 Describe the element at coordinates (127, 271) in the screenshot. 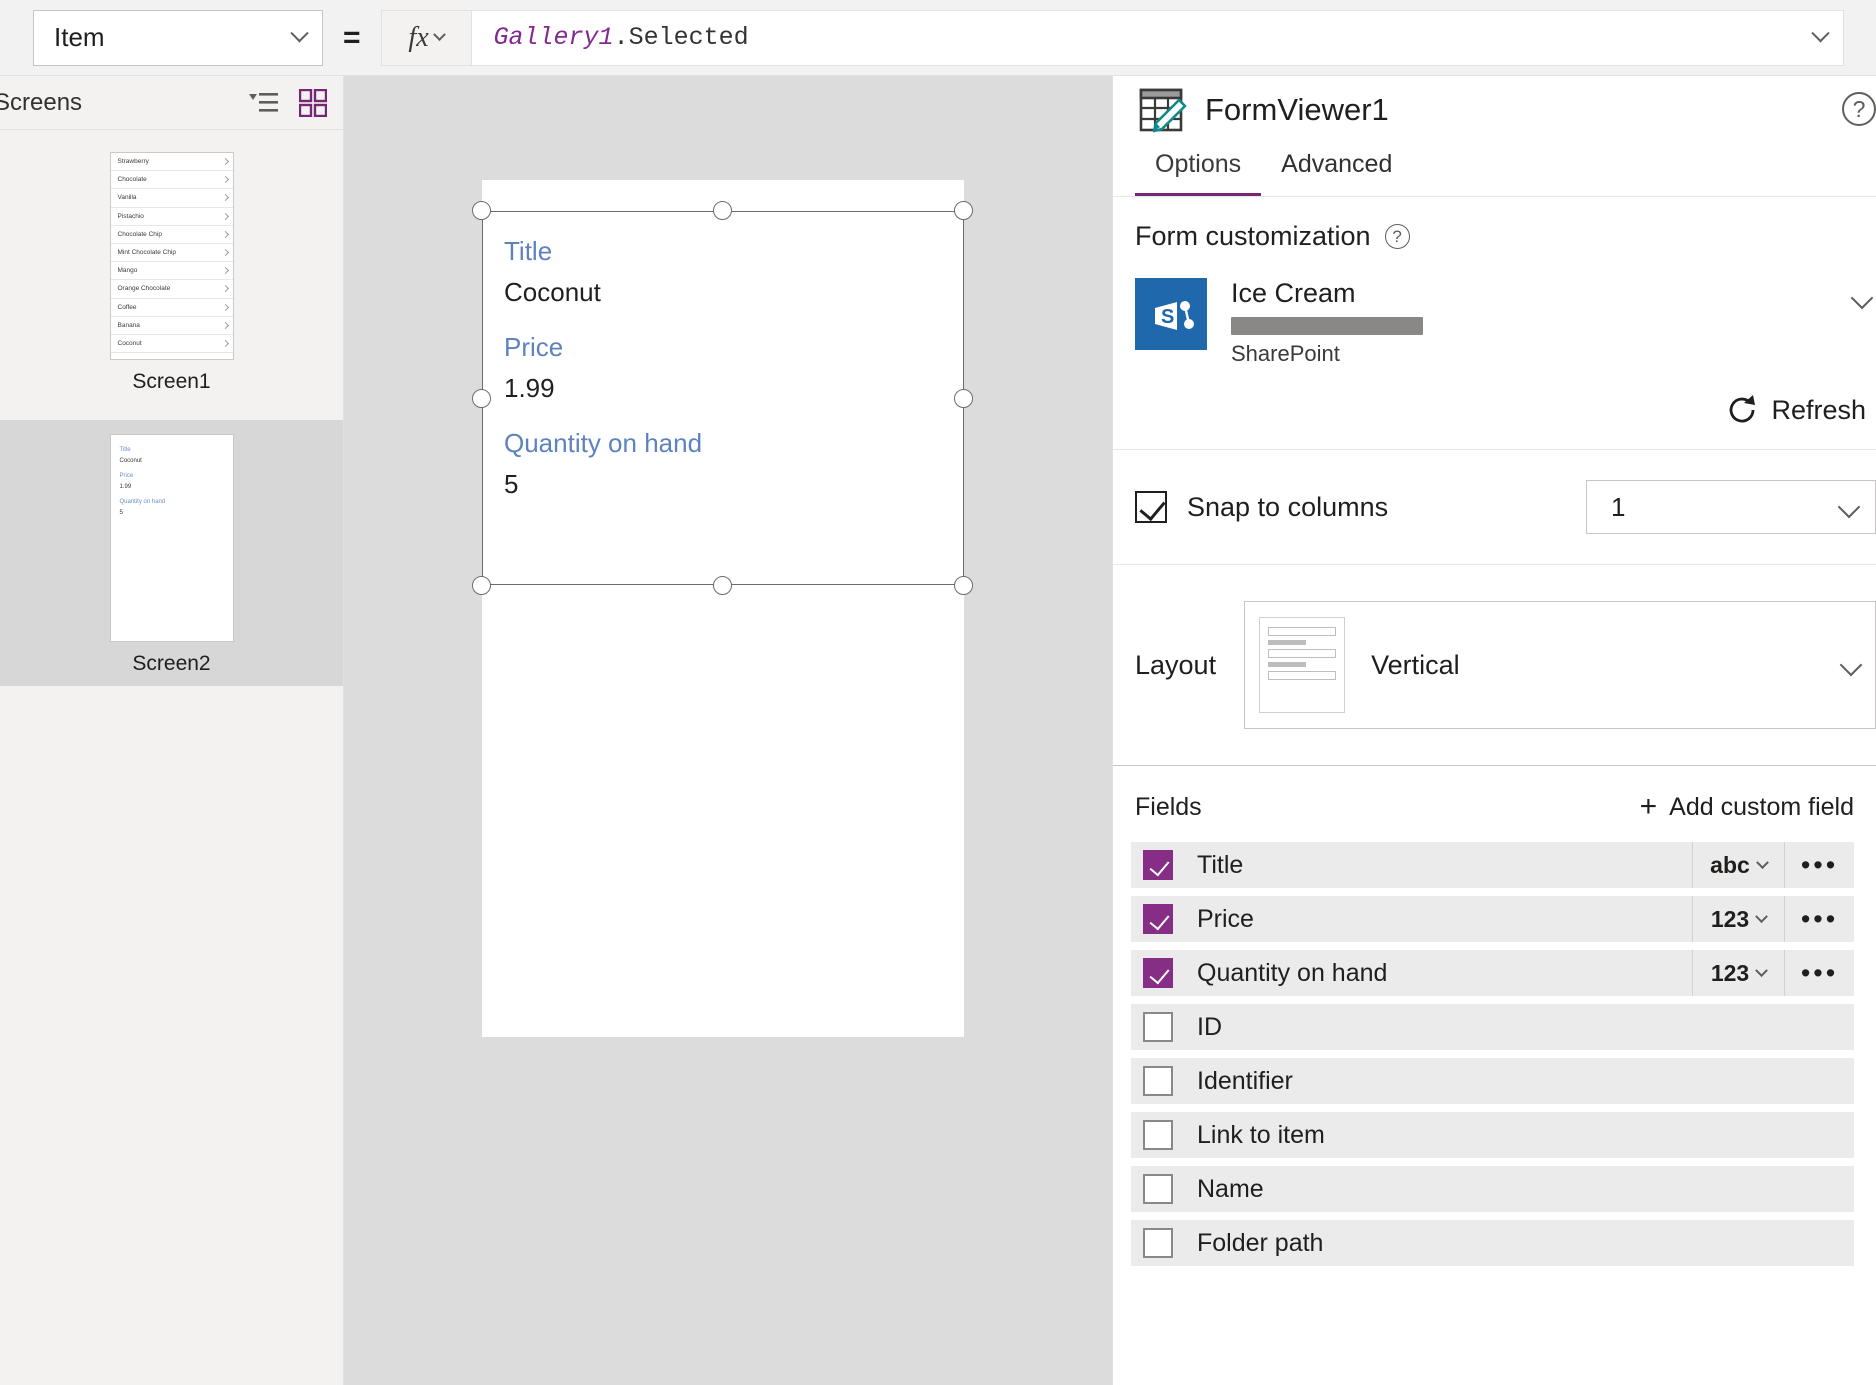

I see `gallery-preview-row-label: Mango` at that location.